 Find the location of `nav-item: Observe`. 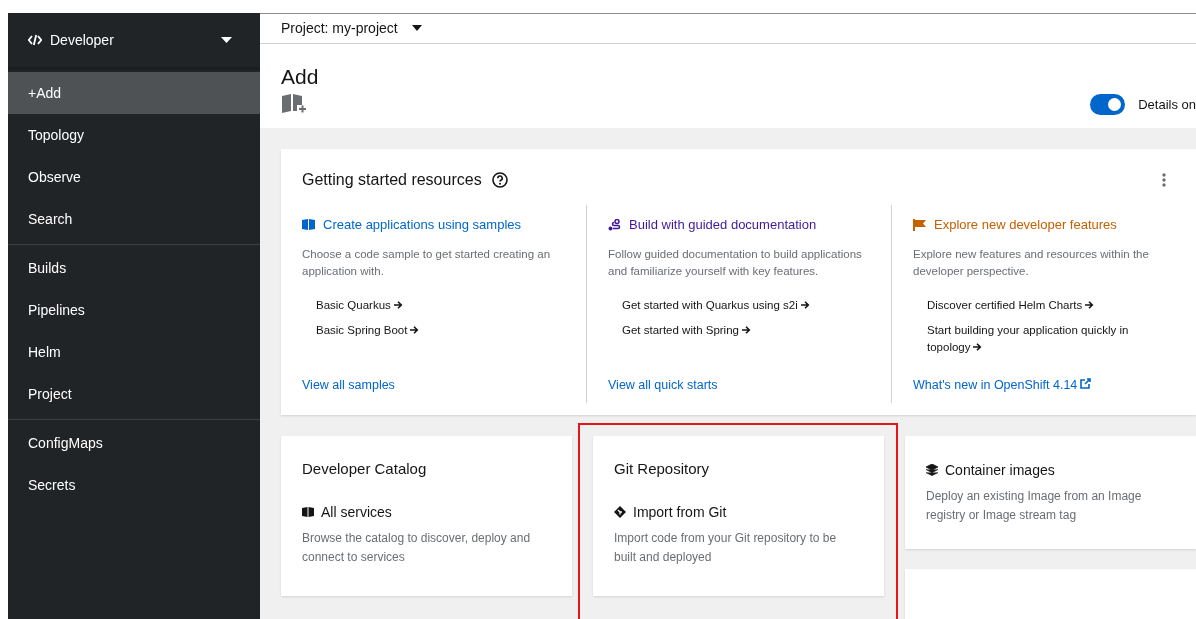

nav-item: Observe is located at coordinates (134, 177).